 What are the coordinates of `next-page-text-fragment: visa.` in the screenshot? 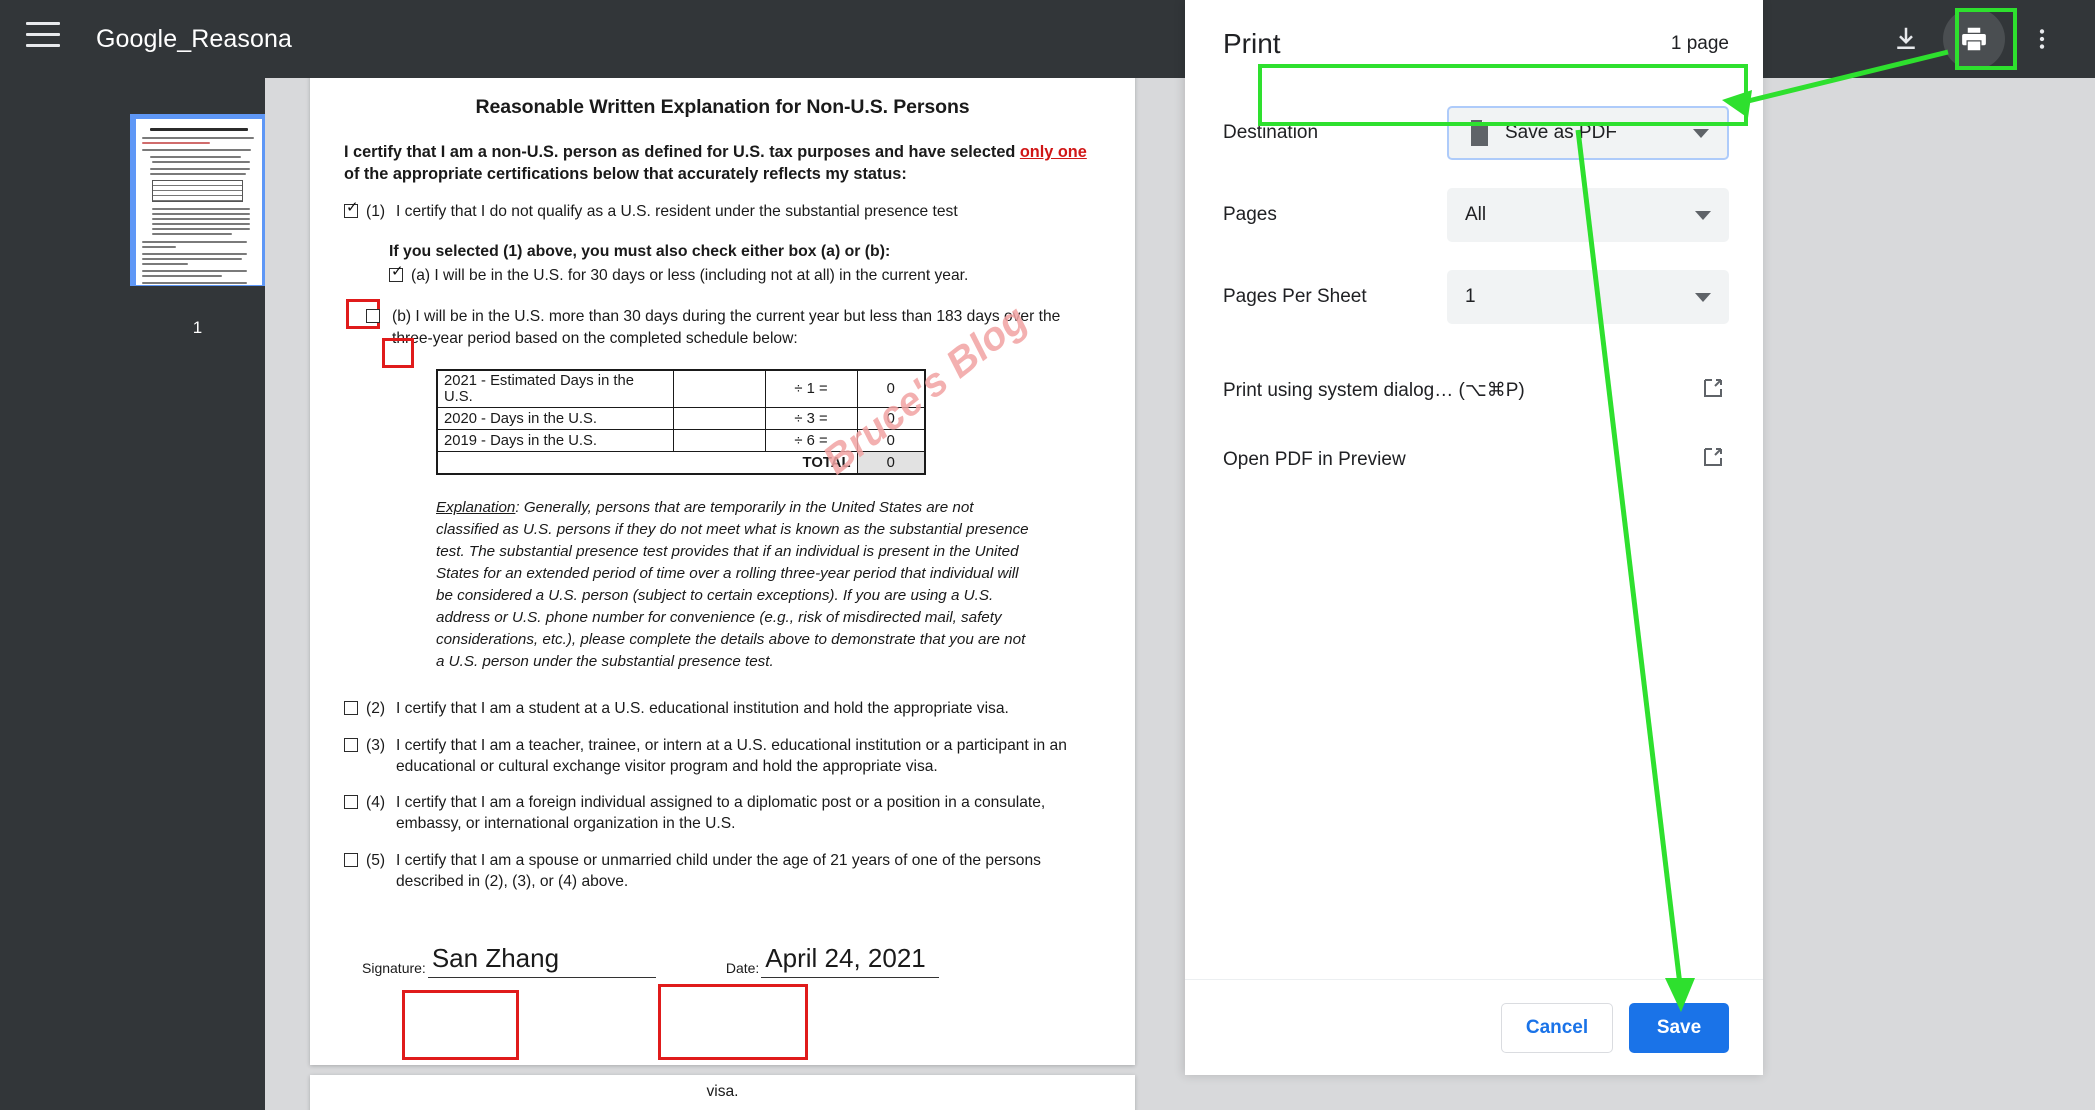 It's located at (722, 1091).